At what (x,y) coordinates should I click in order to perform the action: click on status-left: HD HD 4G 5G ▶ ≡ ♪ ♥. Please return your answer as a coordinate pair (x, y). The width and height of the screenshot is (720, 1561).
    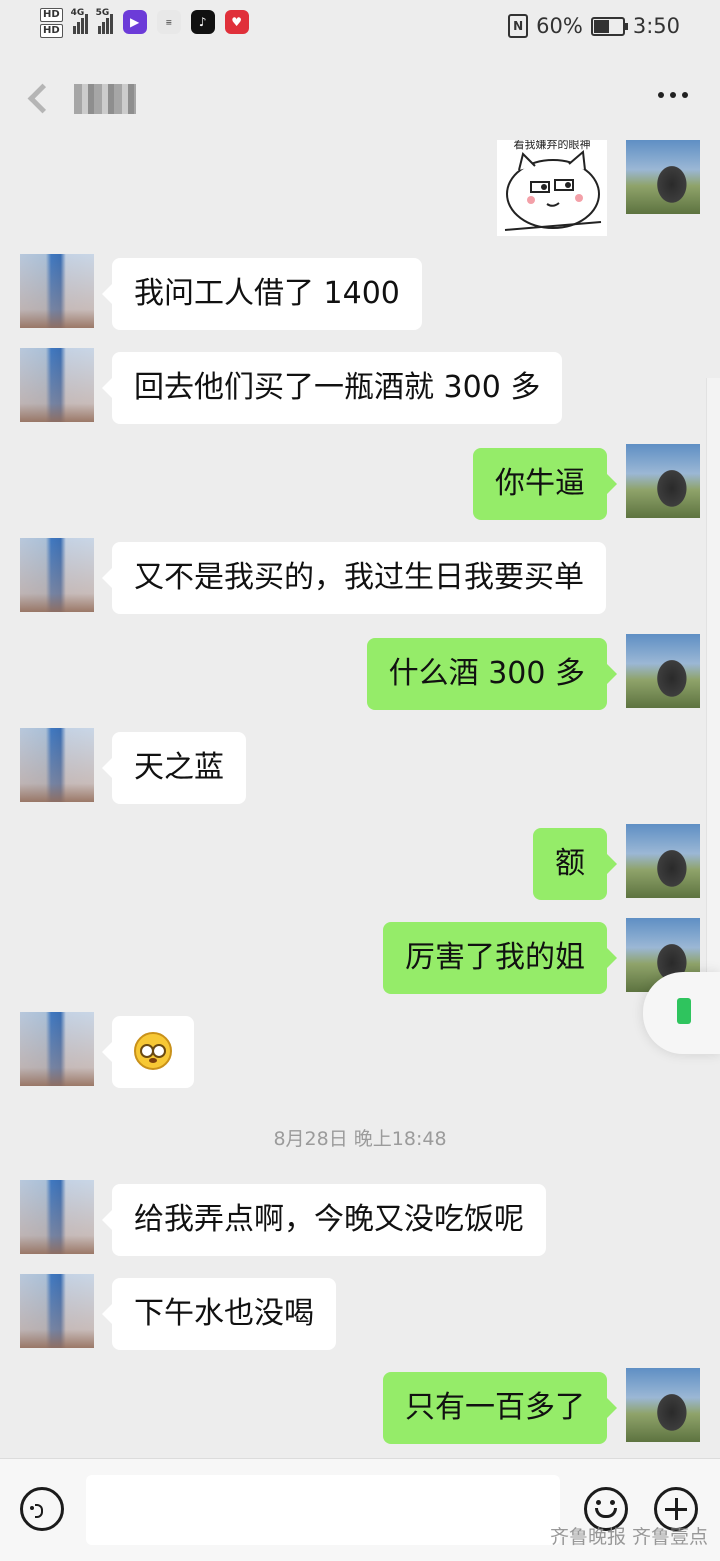
    Looking at the image, I should click on (144, 23).